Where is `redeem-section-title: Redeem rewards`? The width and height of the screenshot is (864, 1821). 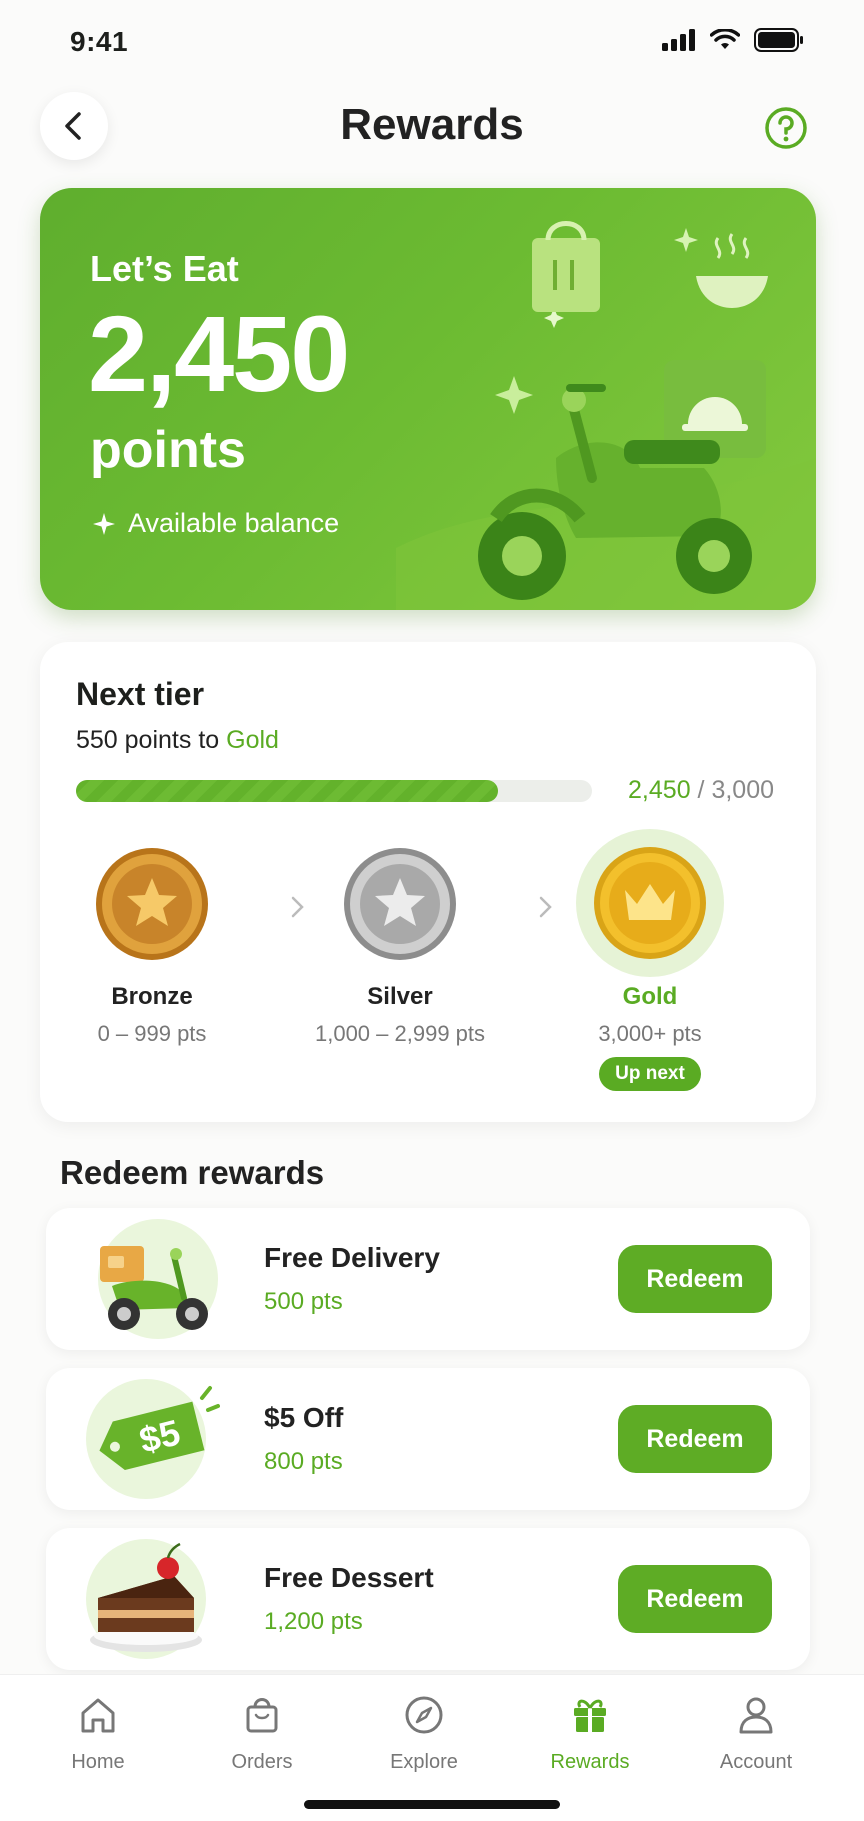
redeem-section-title: Redeem rewards is located at coordinates (192, 1172).